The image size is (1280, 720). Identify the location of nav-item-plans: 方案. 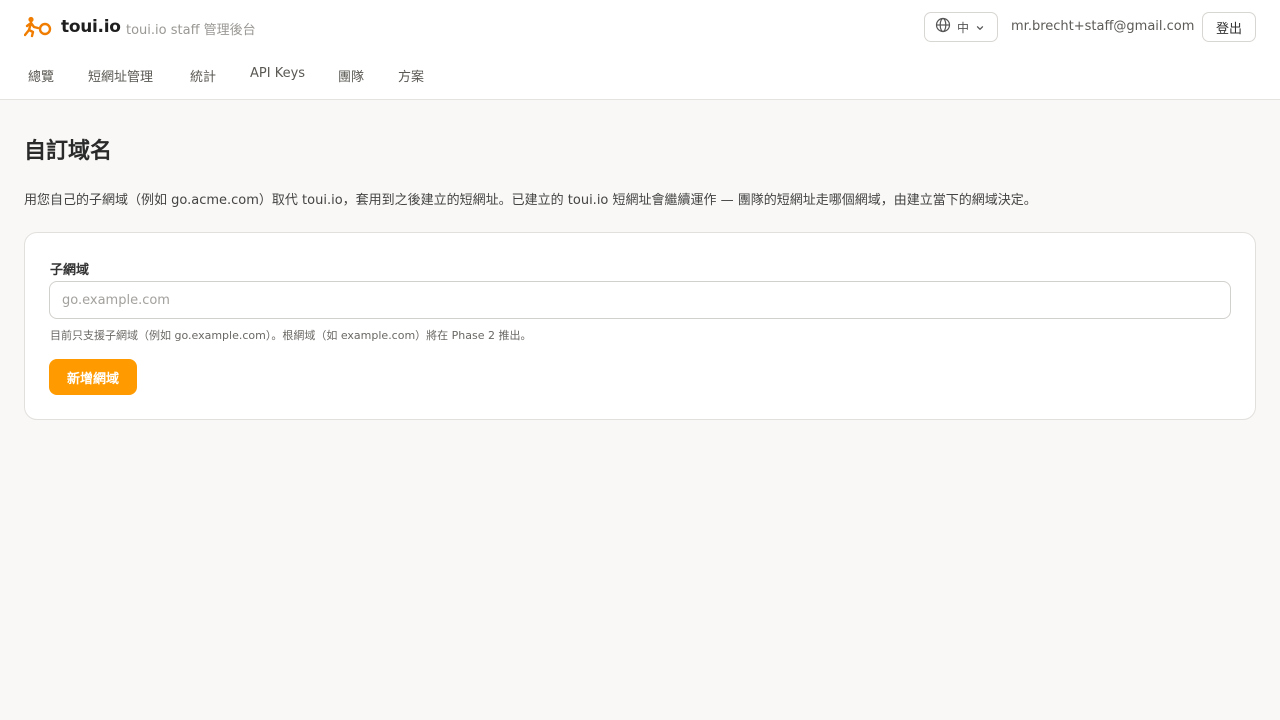
(411, 75).